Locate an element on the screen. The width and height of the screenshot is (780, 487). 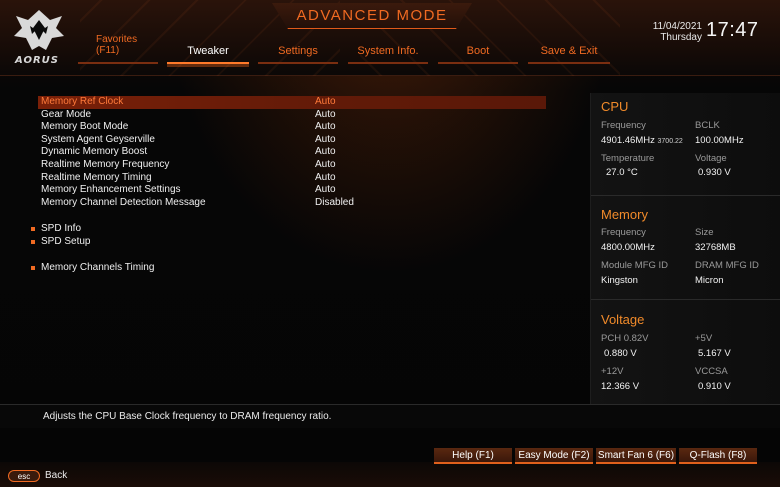
cpu-temperature-label: Temperature is located at coordinates (628, 158).